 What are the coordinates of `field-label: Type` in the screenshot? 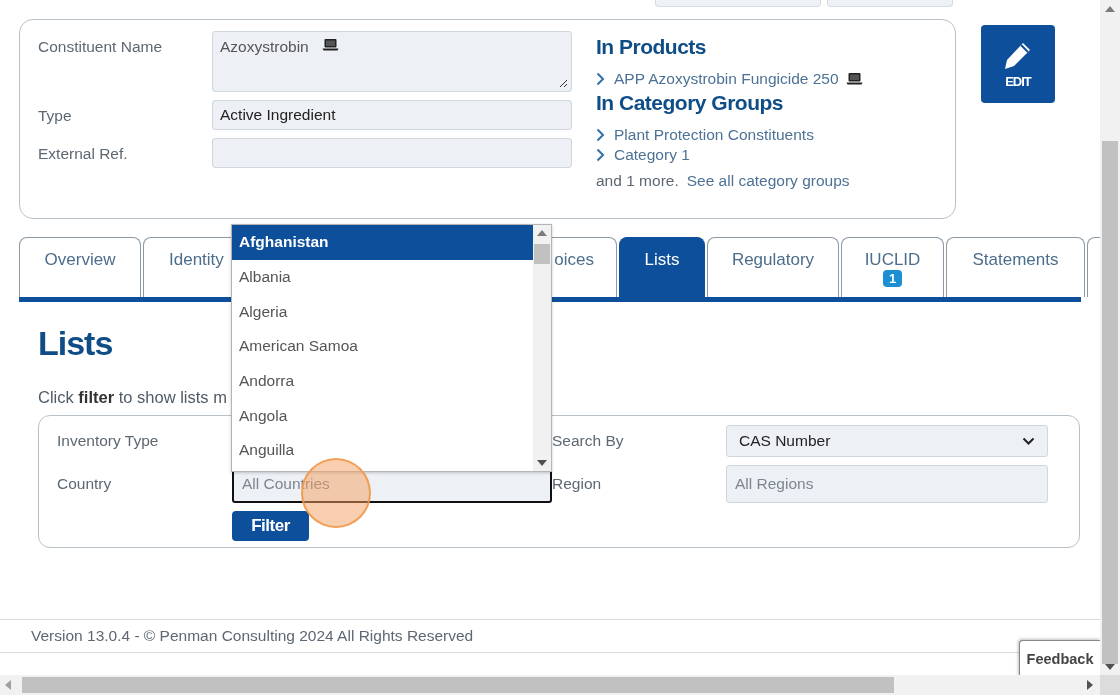 It's located at (55, 116).